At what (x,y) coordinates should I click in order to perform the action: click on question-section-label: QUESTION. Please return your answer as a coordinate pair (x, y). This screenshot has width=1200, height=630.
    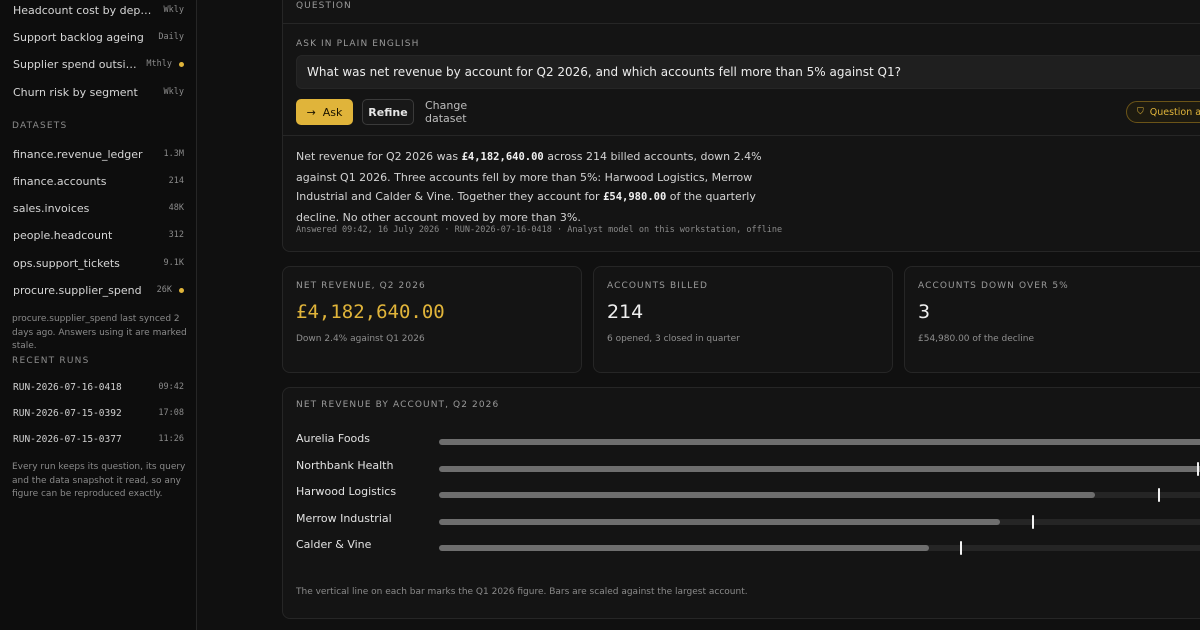
    Looking at the image, I should click on (324, 6).